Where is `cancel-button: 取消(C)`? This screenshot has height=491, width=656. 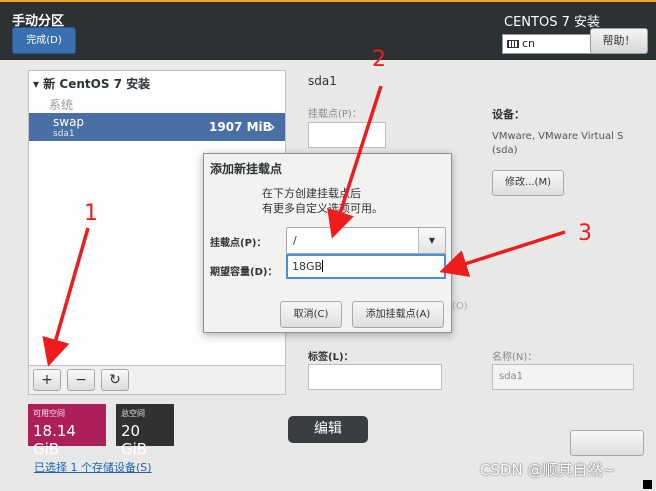
cancel-button: 取消(C) is located at coordinates (311, 314).